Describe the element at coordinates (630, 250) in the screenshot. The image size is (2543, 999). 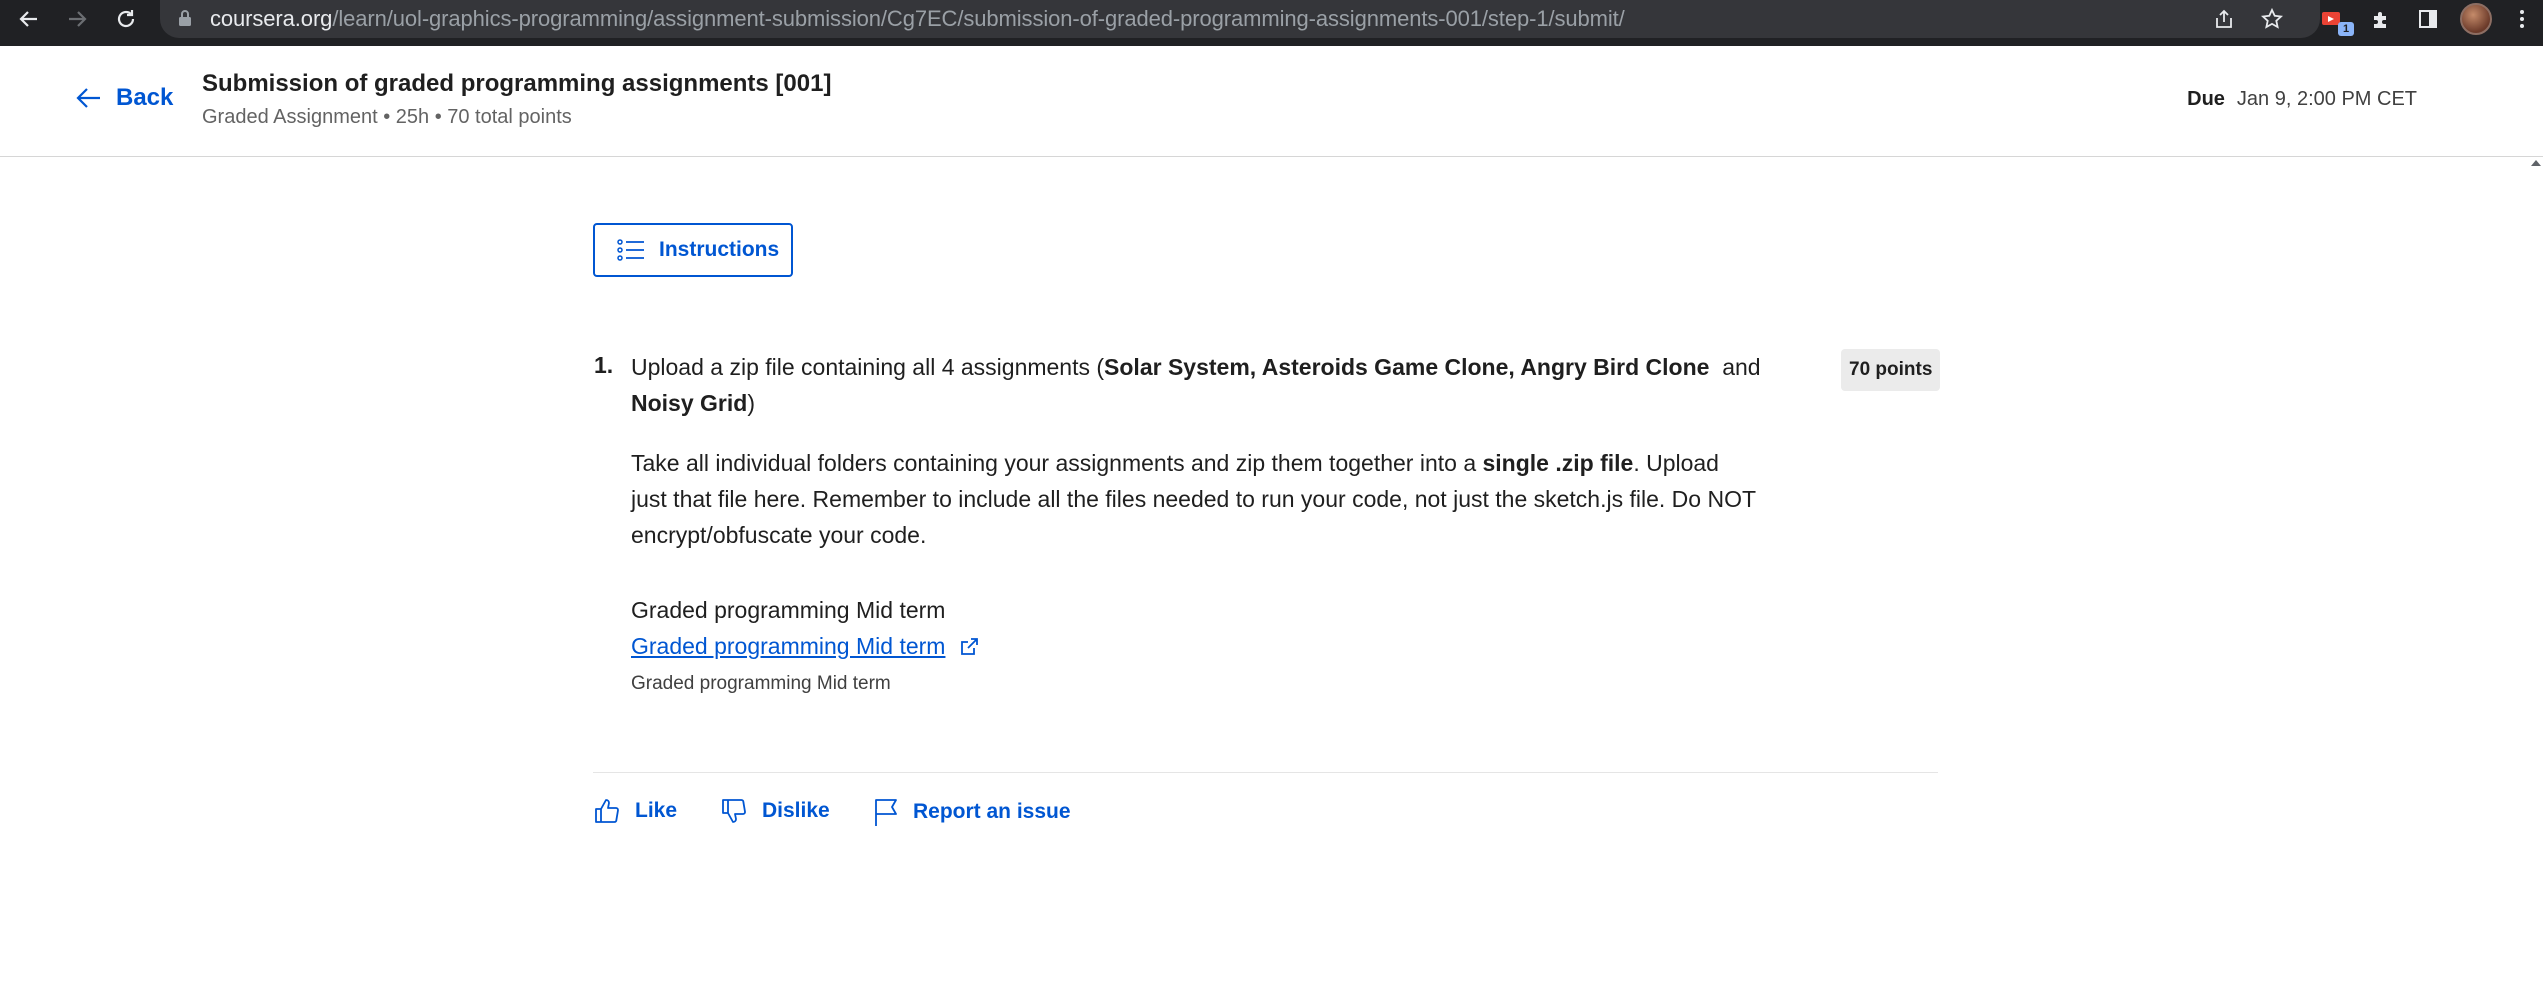
I see `list-icon` at that location.